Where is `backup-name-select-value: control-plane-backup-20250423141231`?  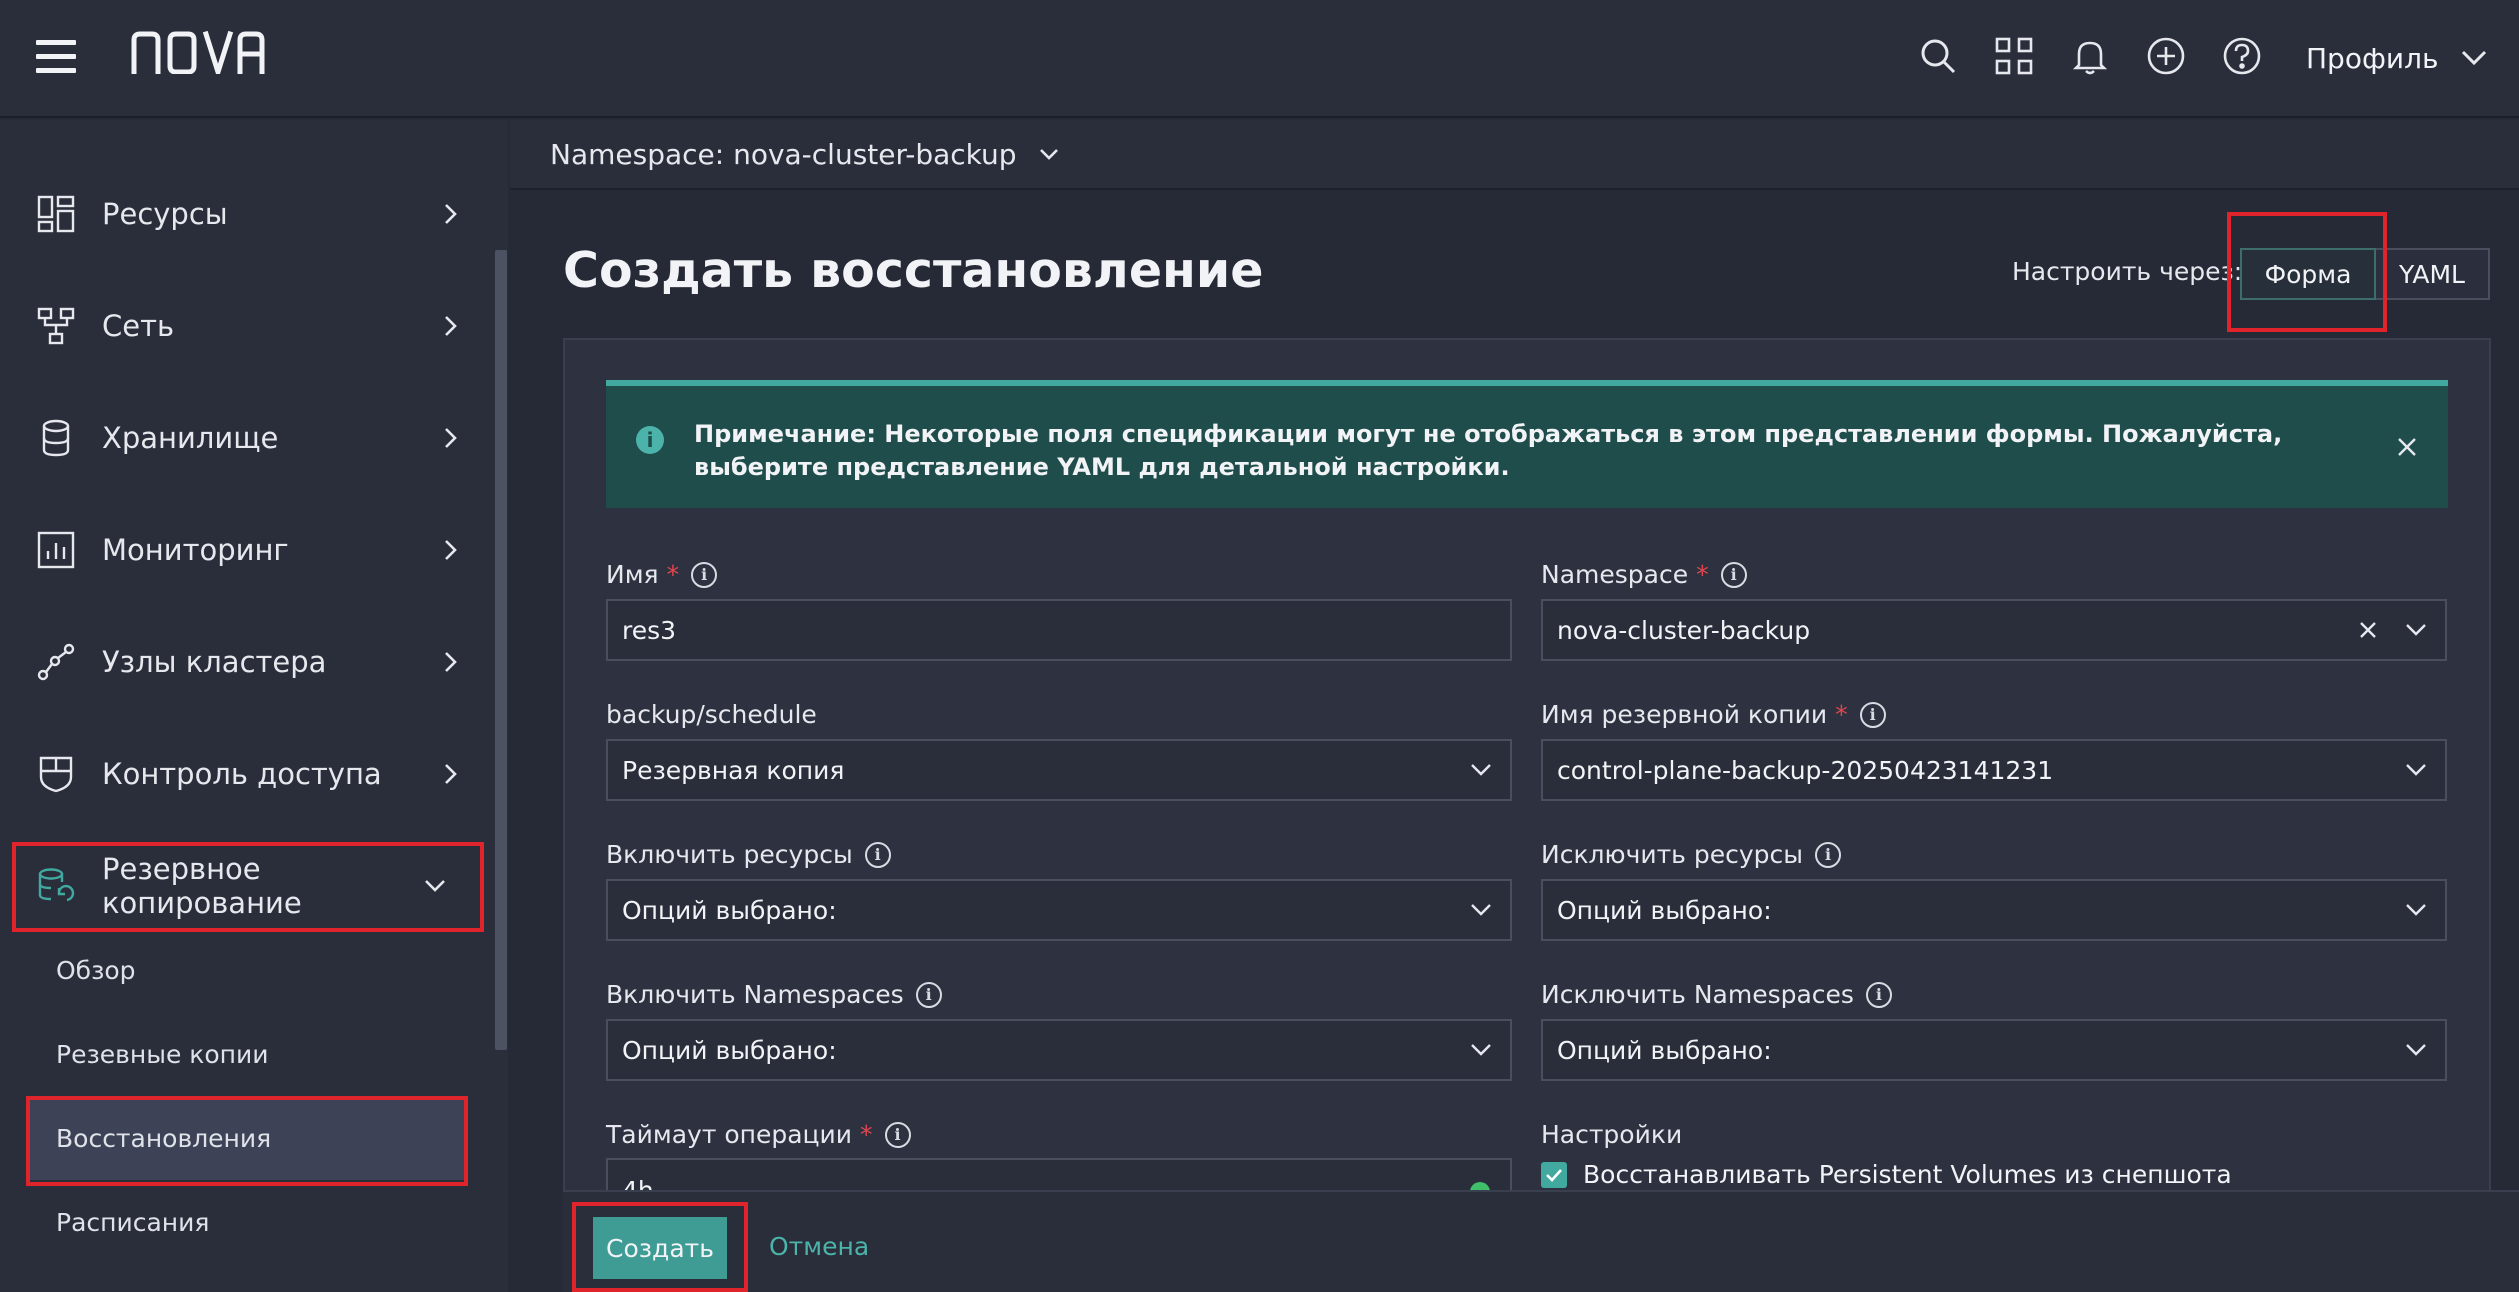
backup-name-select-value: control-plane-backup-20250423141231 is located at coordinates (1805, 770).